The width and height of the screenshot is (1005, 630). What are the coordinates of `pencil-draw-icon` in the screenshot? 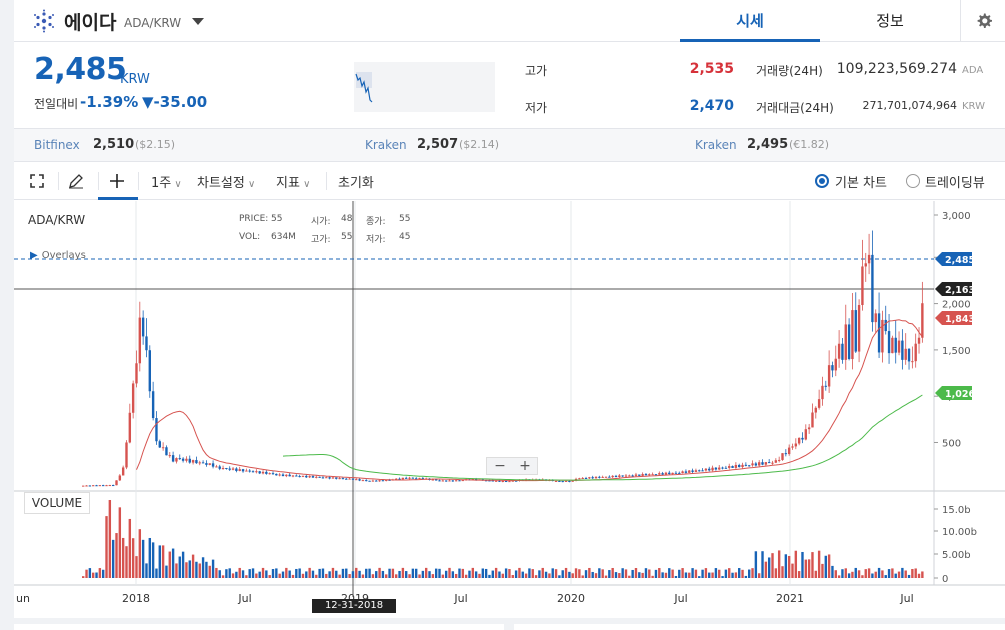 It's located at (76, 181).